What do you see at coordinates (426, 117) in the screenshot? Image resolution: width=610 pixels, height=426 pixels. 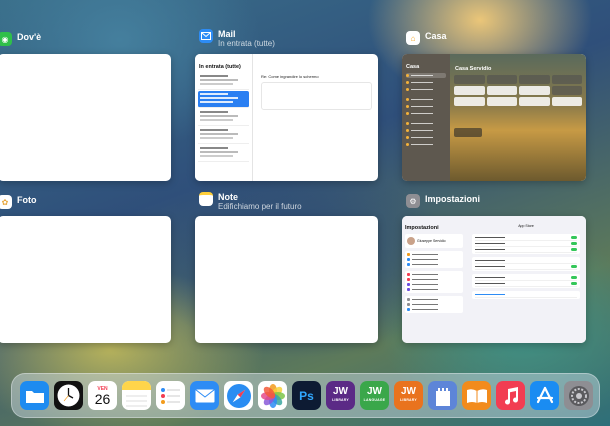 I see `casa-sidebar: Casa` at bounding box center [426, 117].